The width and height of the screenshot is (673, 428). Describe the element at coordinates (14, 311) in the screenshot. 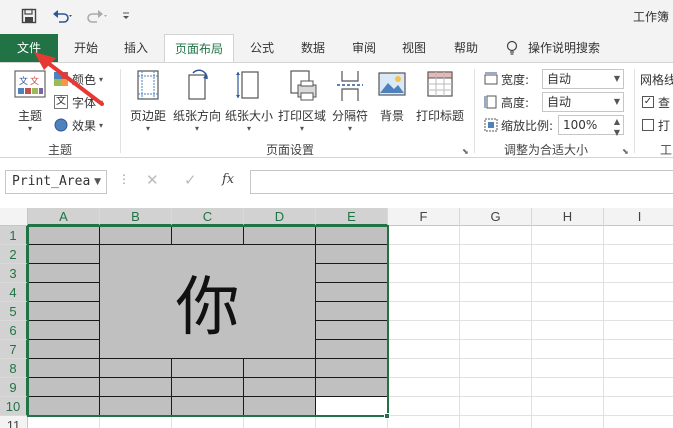

I see `row-header-5: 5` at that location.